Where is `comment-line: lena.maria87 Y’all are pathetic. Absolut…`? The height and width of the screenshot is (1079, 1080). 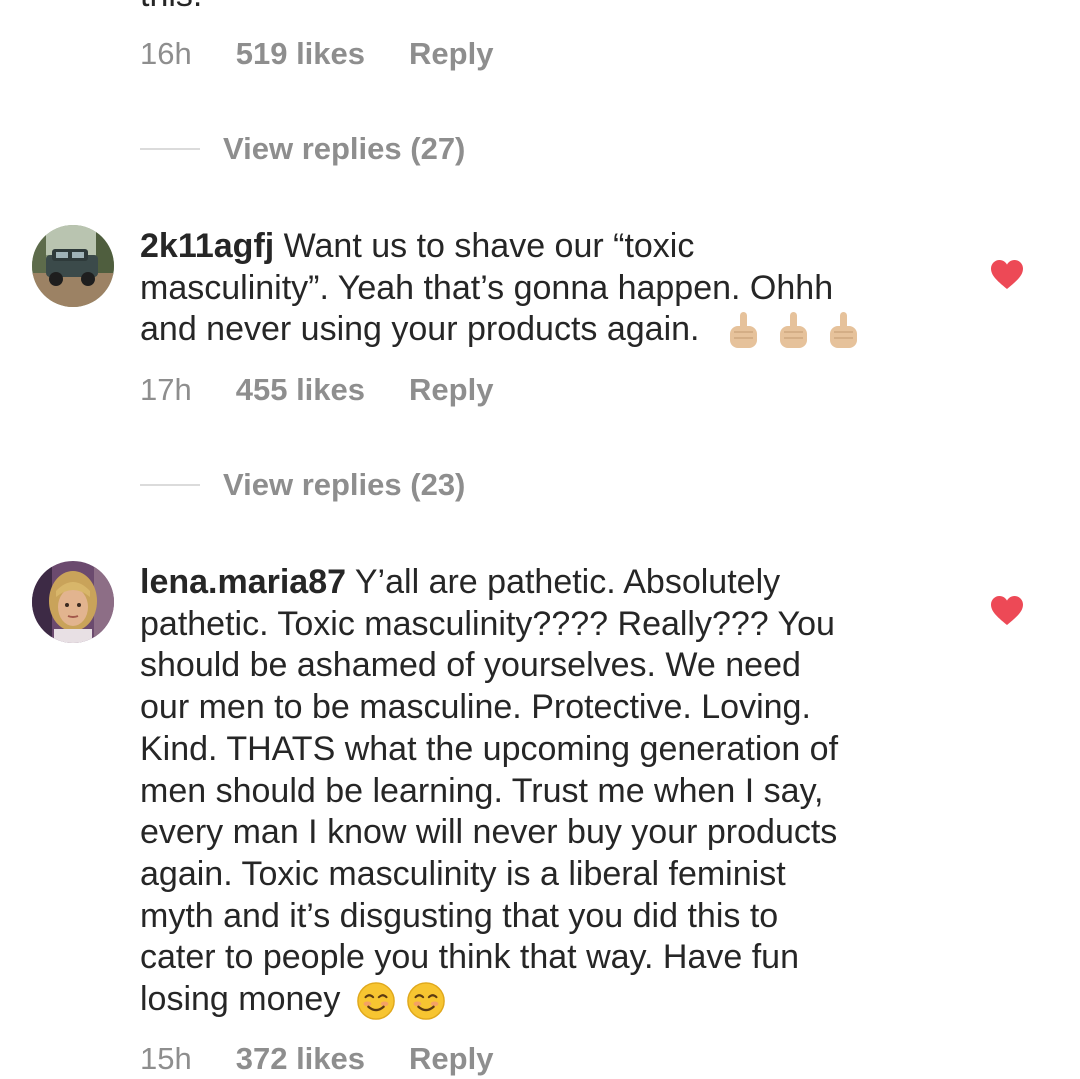 comment-line: lena.maria87 Y’all are pathetic. Absolut… is located at coordinates (540, 583).